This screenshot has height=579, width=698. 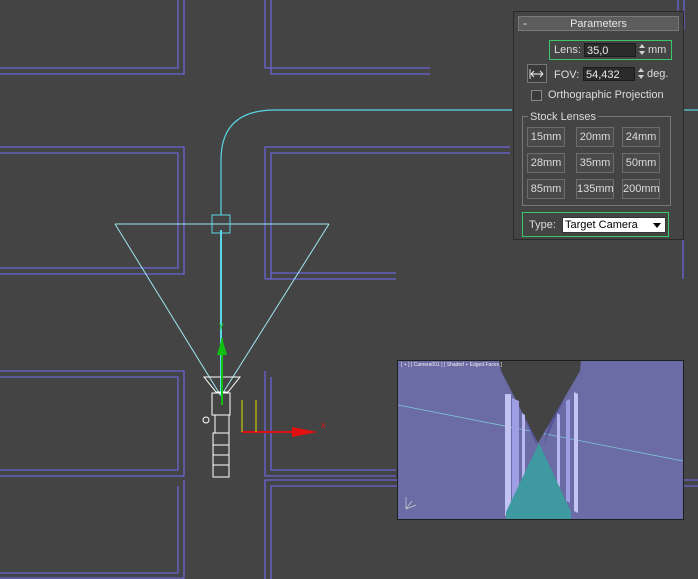 What do you see at coordinates (221, 325) in the screenshot?
I see `svg-text: y` at bounding box center [221, 325].